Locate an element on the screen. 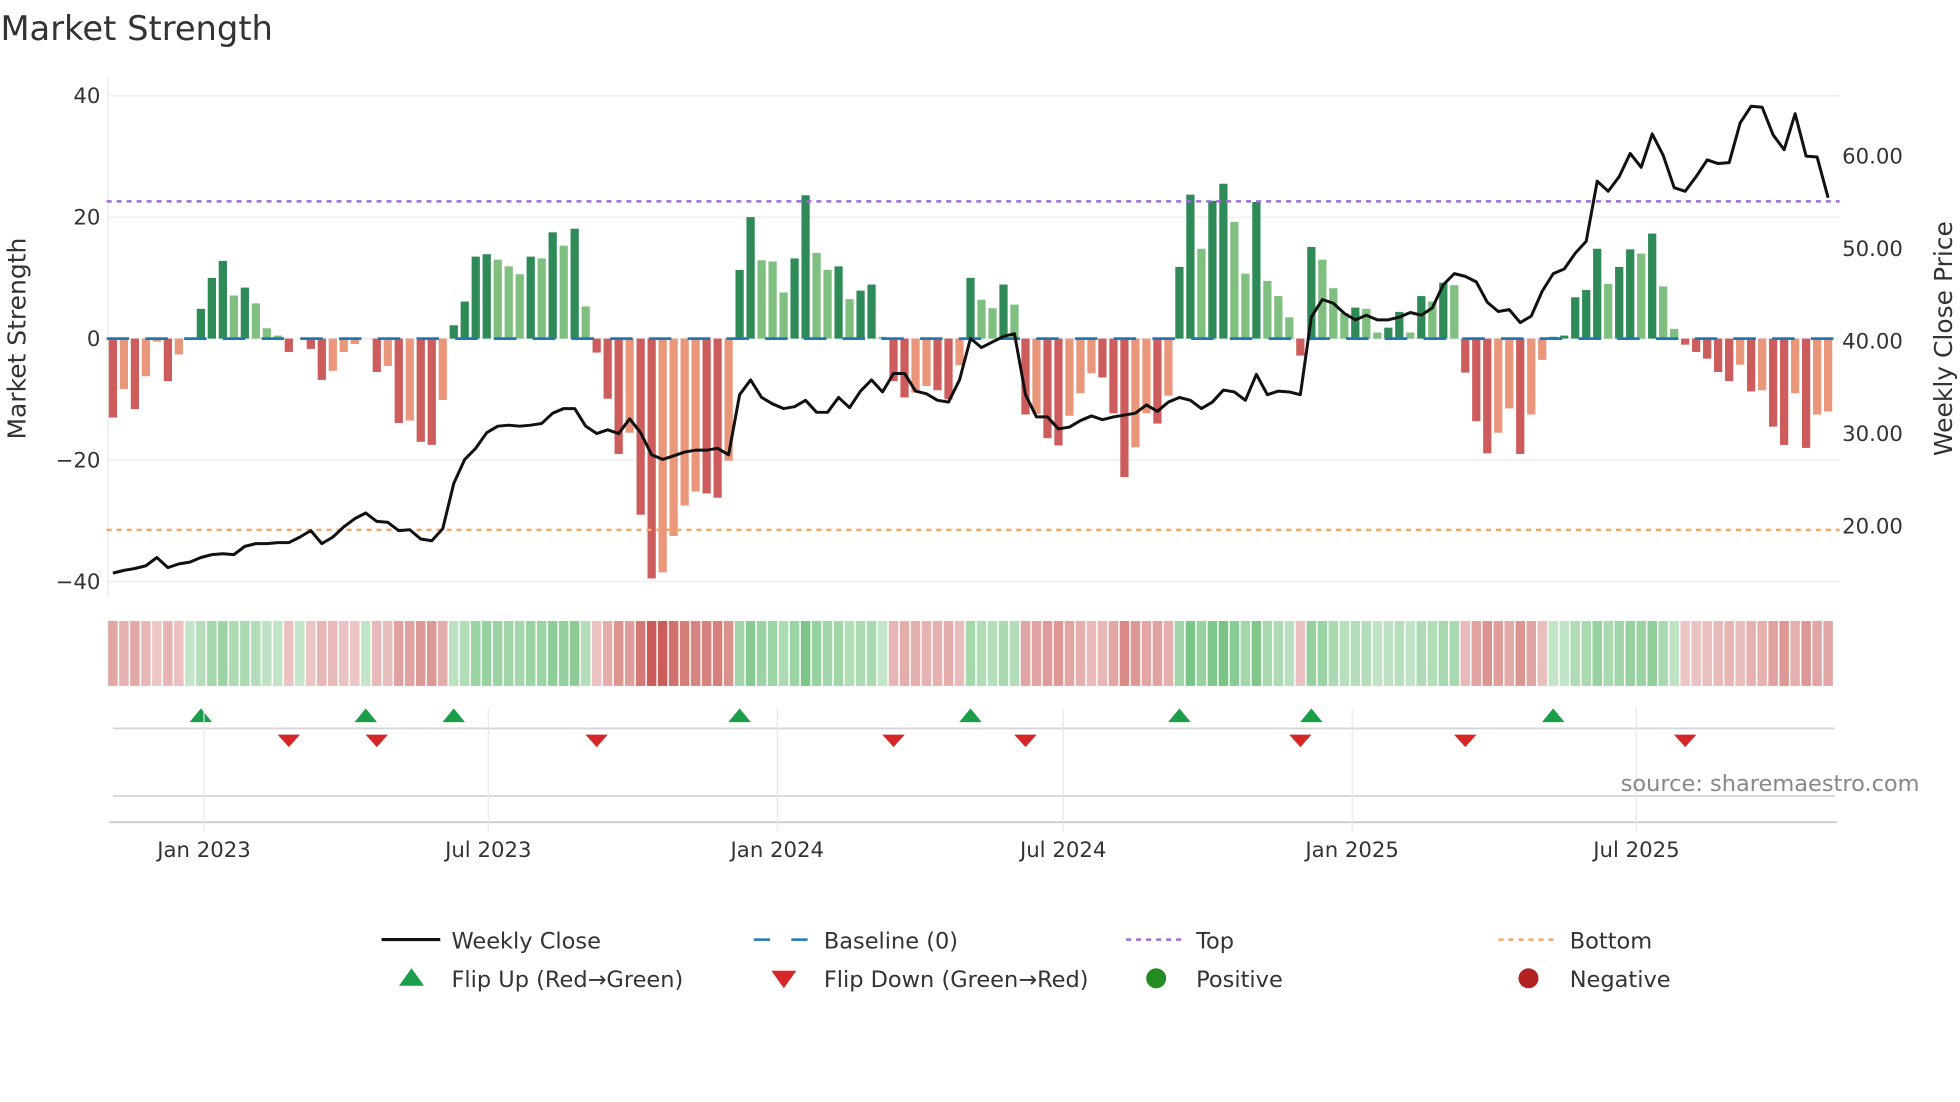  legend-item: Flip Up (Red→Green) is located at coordinates (541, 980).